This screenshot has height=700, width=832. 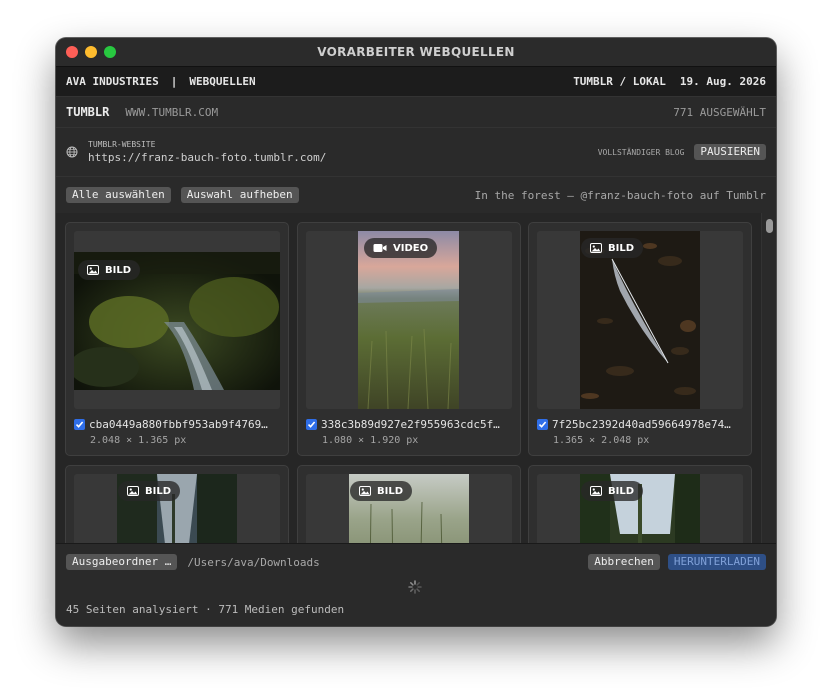 I want to click on video-camera-icon, so click(x=380, y=248).